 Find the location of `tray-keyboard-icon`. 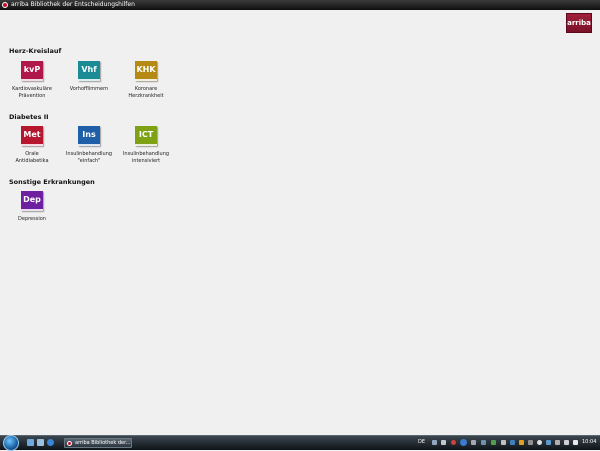

tray-keyboard-icon is located at coordinates (434, 442).